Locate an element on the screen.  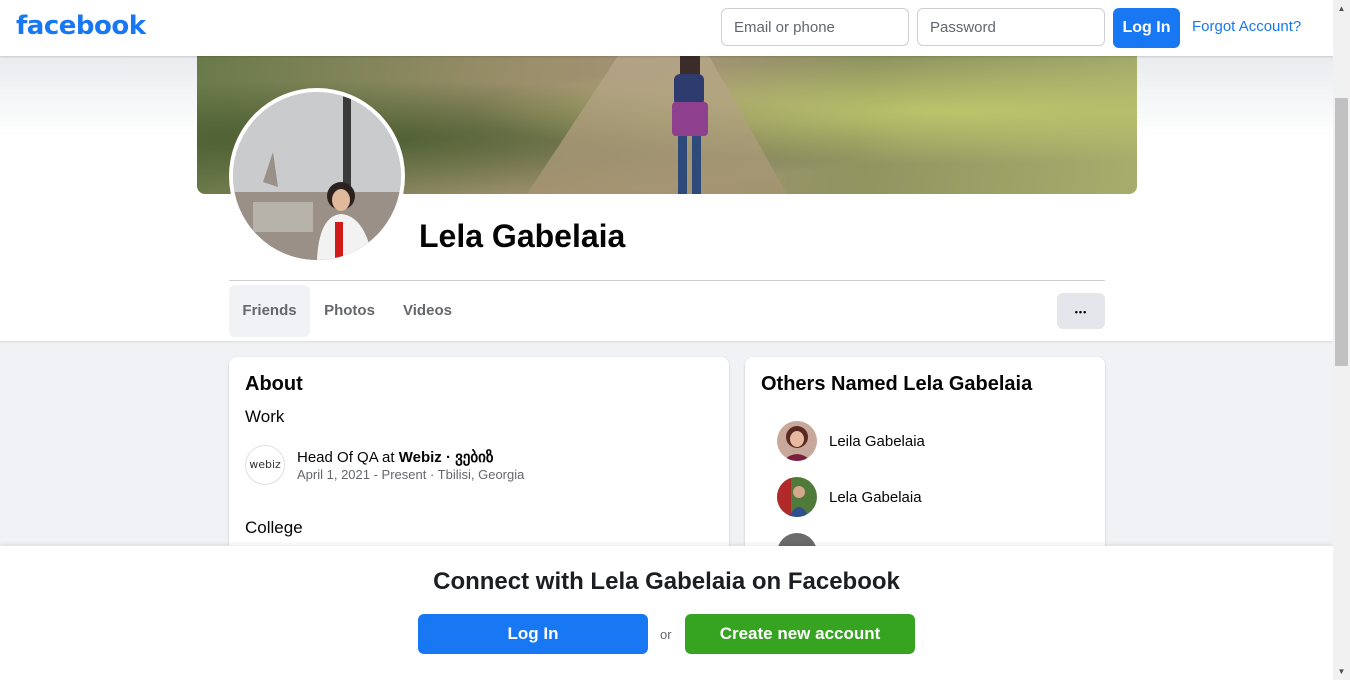
forgot-account-link: Forgot Account? is located at coordinates (1246, 26).